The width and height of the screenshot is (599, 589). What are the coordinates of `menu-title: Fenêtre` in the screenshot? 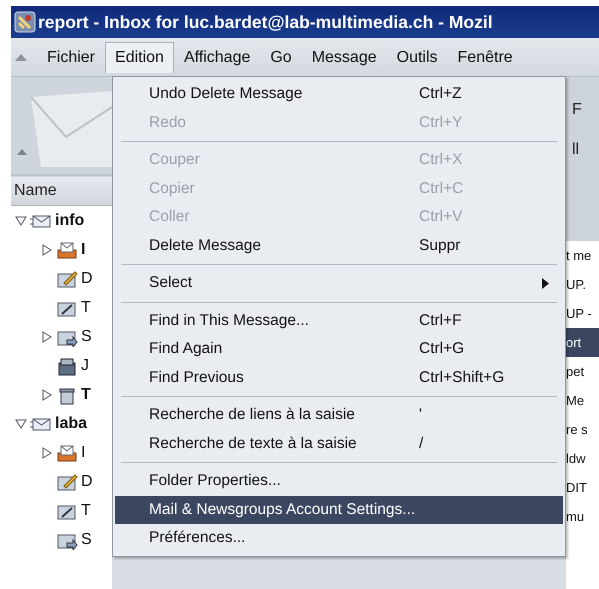 It's located at (485, 57).